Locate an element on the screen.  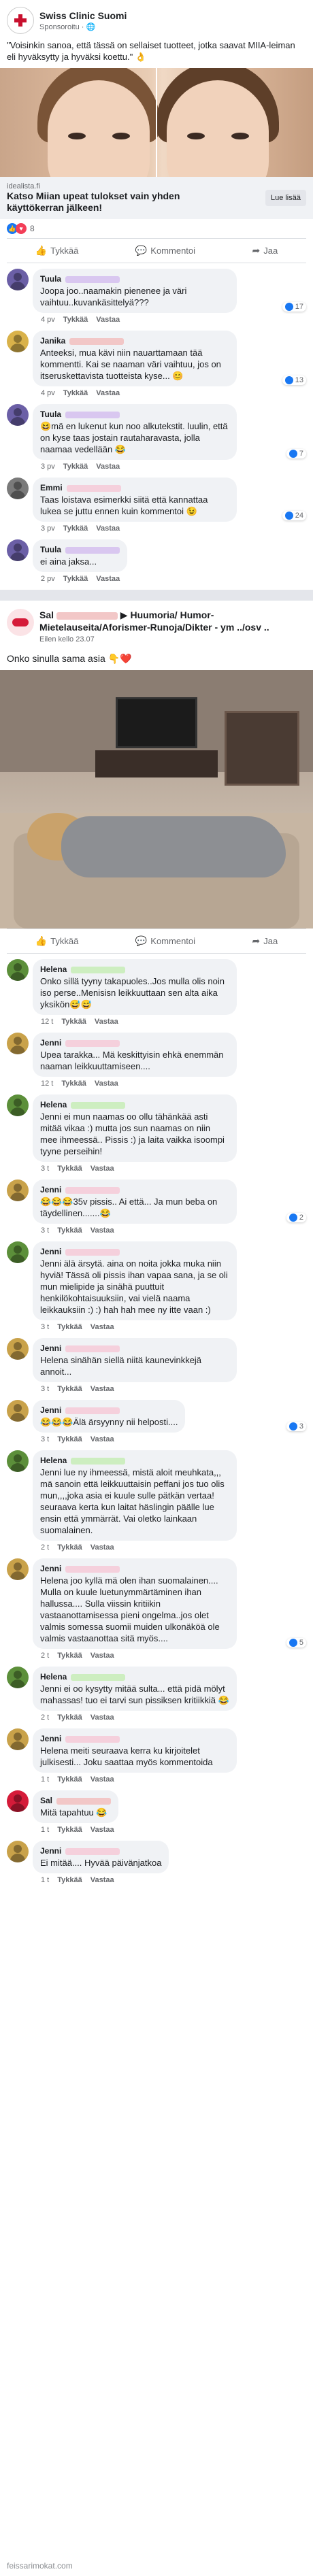
comment-time: 2 pv is located at coordinates (48, 579).